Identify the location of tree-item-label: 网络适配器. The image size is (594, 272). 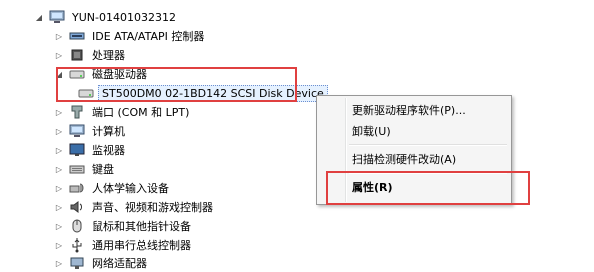
(119, 263).